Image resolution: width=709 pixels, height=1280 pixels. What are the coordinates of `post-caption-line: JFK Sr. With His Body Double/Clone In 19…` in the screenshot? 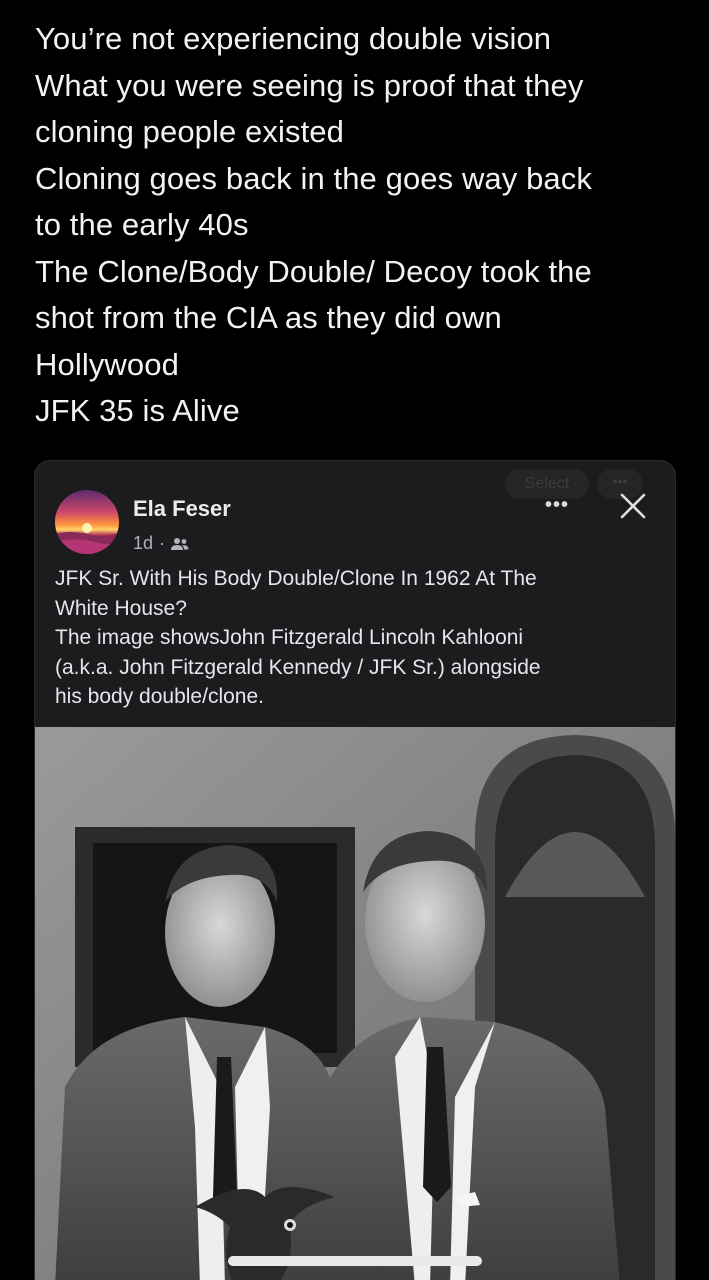 It's located at (296, 578).